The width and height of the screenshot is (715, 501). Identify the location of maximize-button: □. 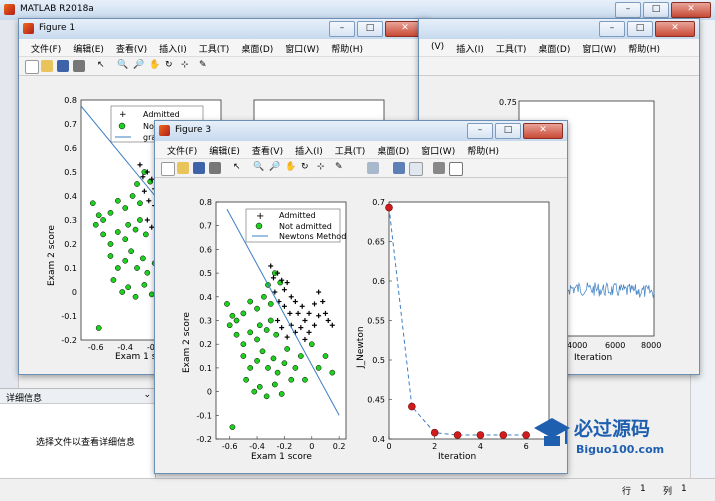
(656, 10).